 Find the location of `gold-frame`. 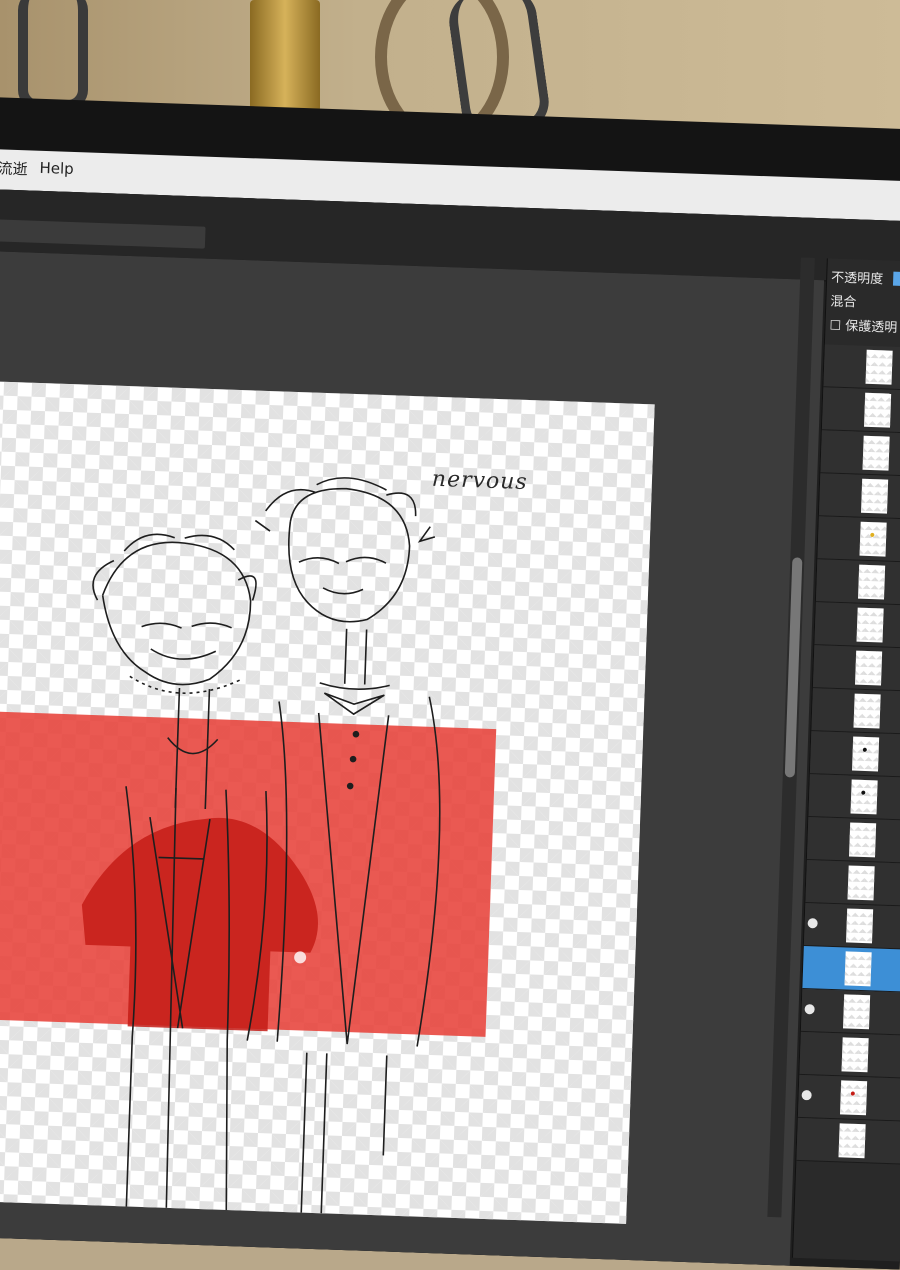

gold-frame is located at coordinates (285, 56).